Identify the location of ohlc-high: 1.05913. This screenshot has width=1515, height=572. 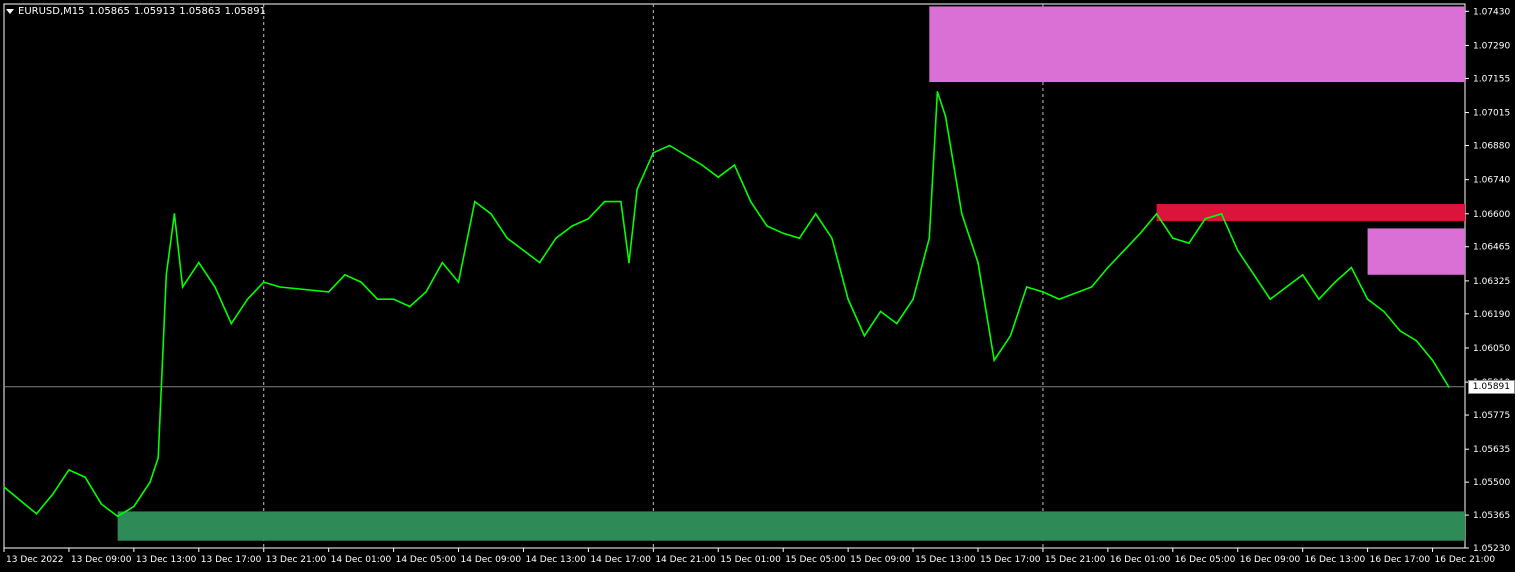
(154, 11).